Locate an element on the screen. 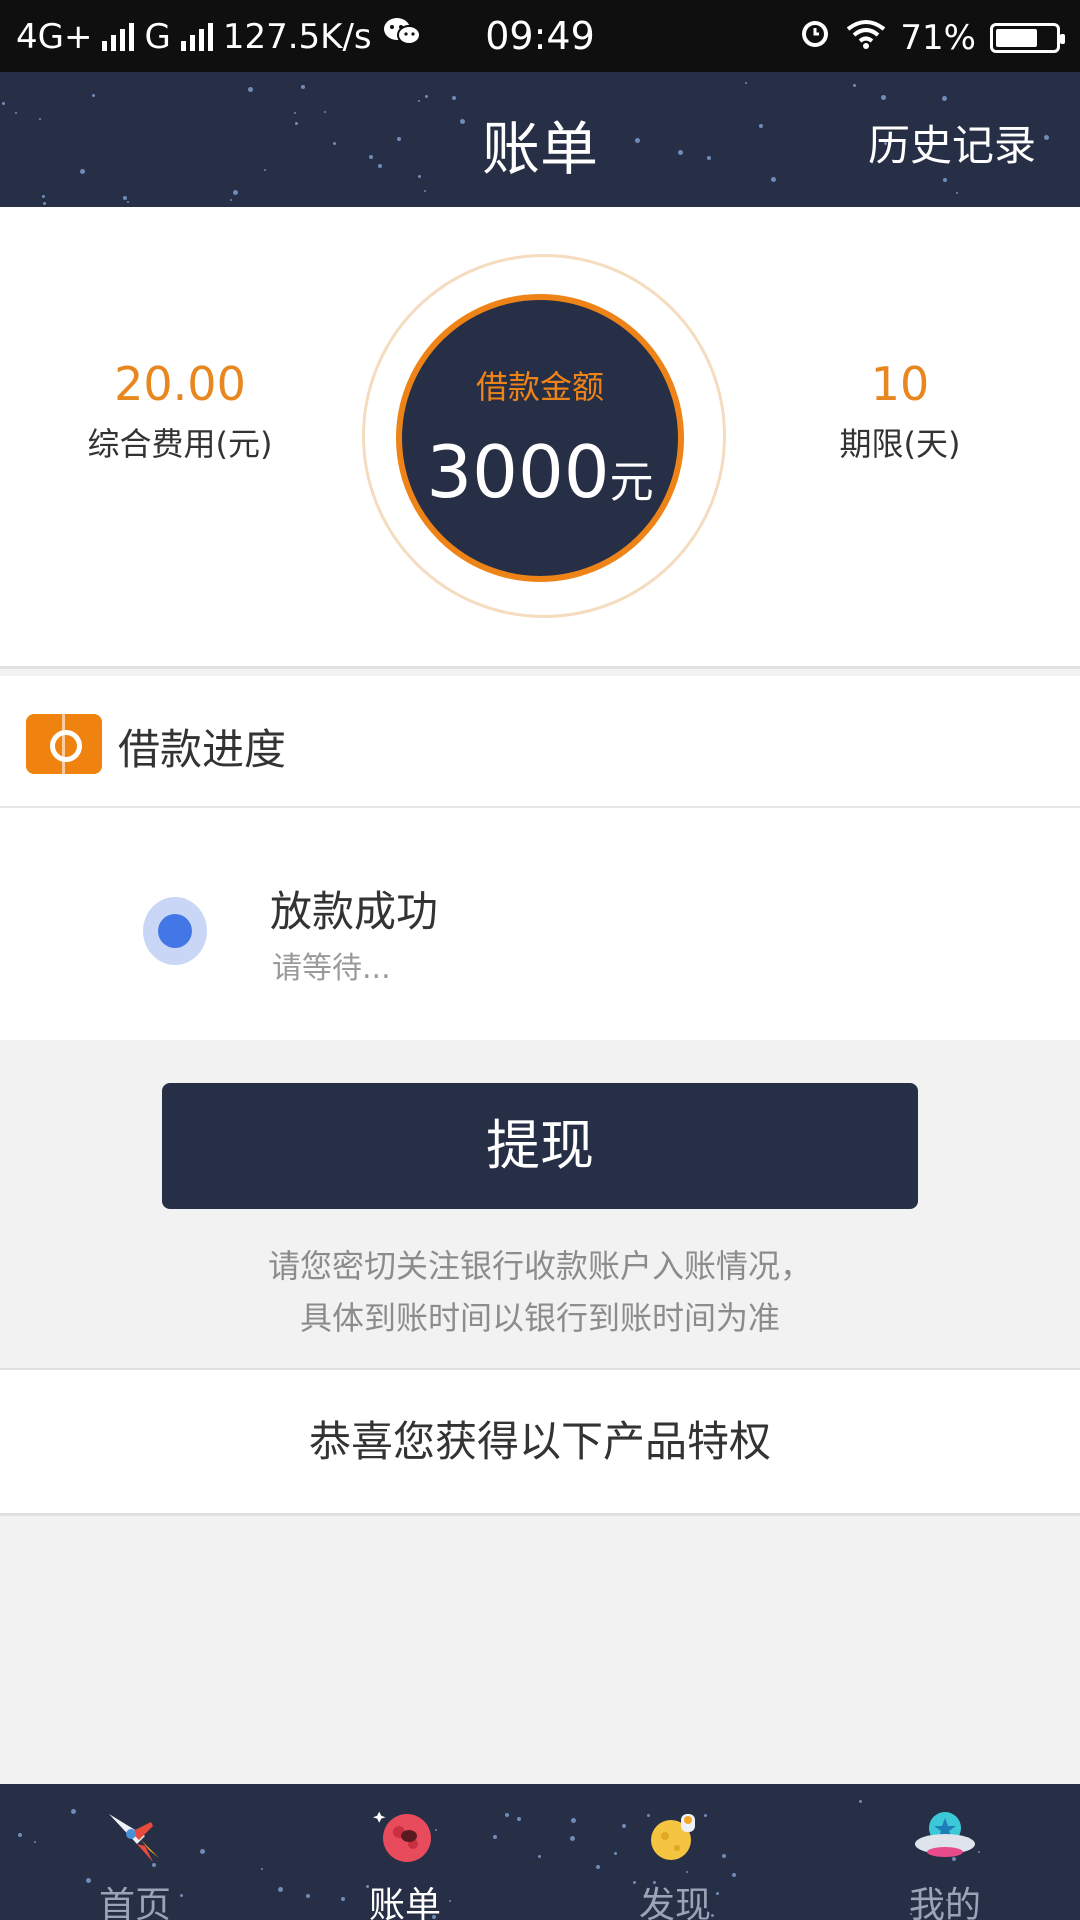 This screenshot has height=1920, width=1080. fee-stat: 20.00 综合费用(元) is located at coordinates (180, 411).